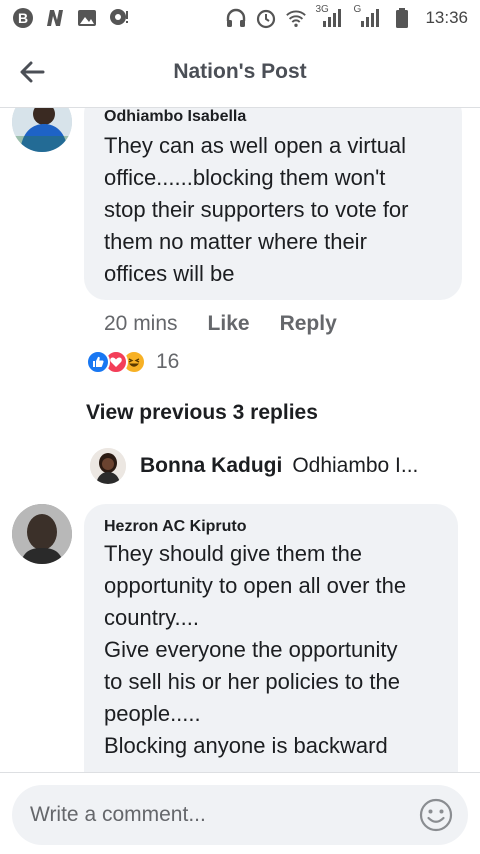 Image resolution: width=480 pixels, height=854 pixels. I want to click on comment-input, so click(240, 815).